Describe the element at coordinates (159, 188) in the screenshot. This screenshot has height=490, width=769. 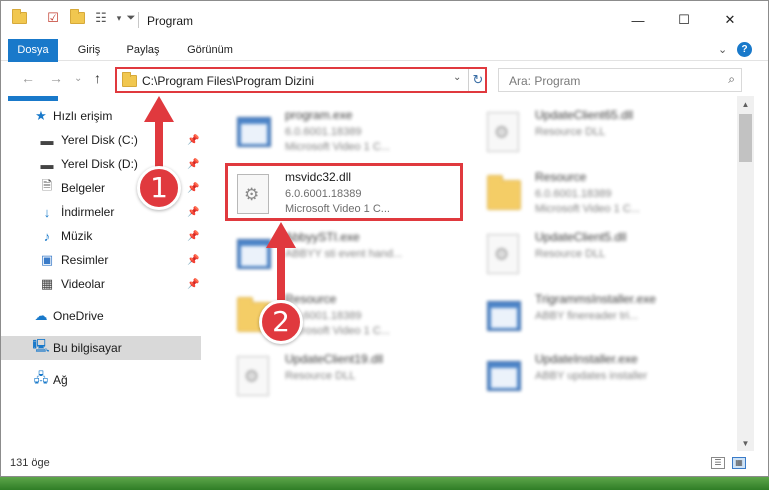
I see `step-badge-1: 1` at that location.